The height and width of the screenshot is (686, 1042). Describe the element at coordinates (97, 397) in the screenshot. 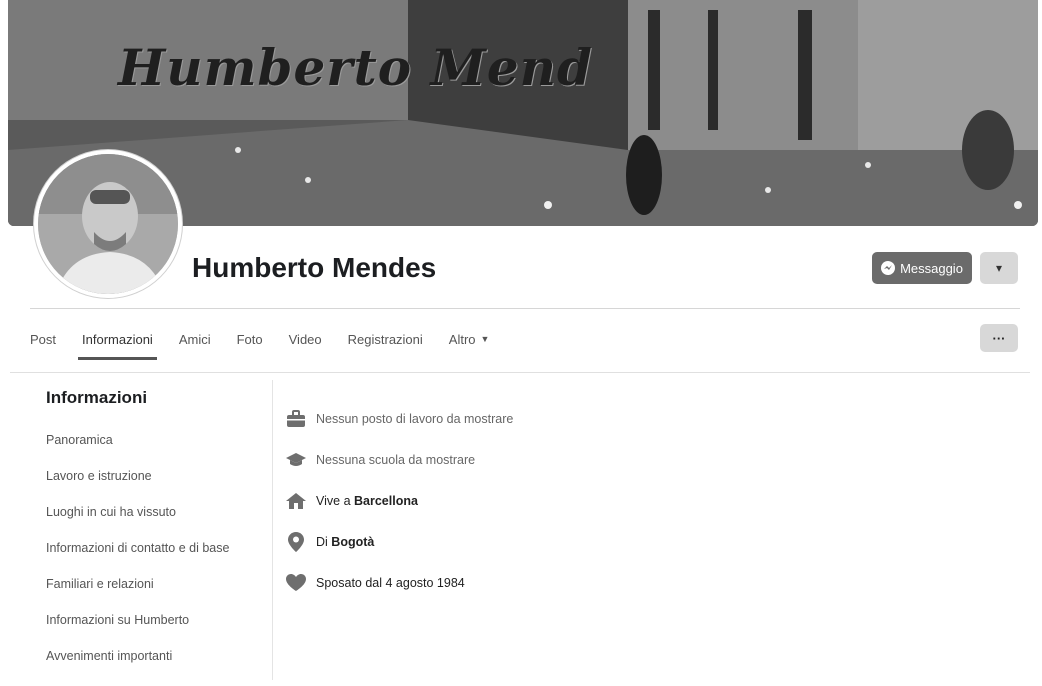

I see `sidebar-title: Informazioni` at that location.